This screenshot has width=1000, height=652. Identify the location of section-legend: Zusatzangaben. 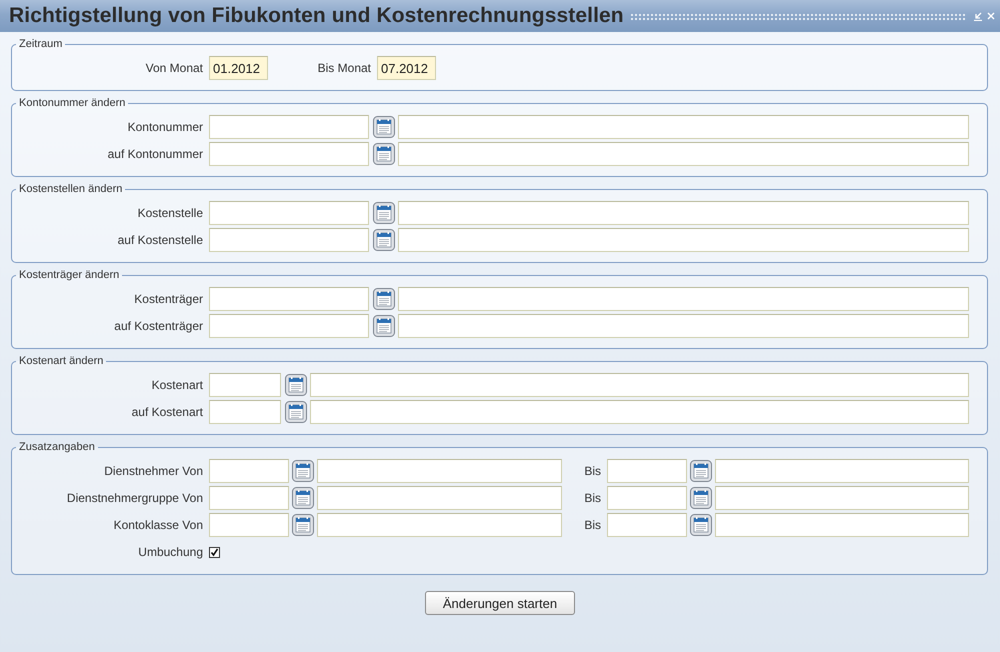
(57, 447).